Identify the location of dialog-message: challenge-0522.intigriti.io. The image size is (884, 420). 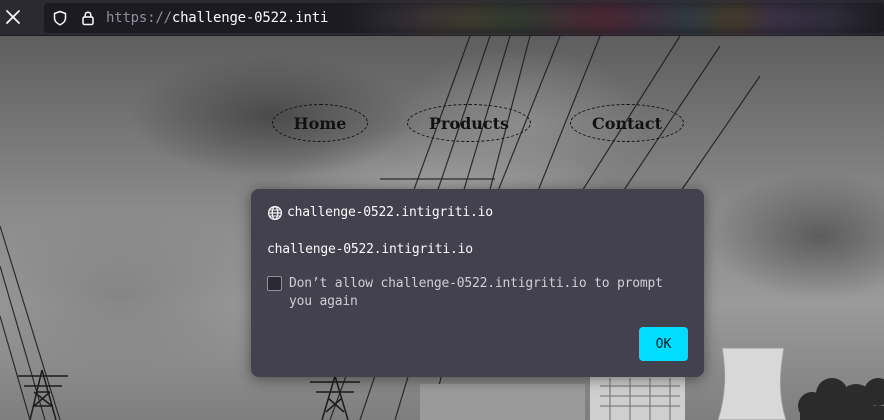
(370, 249).